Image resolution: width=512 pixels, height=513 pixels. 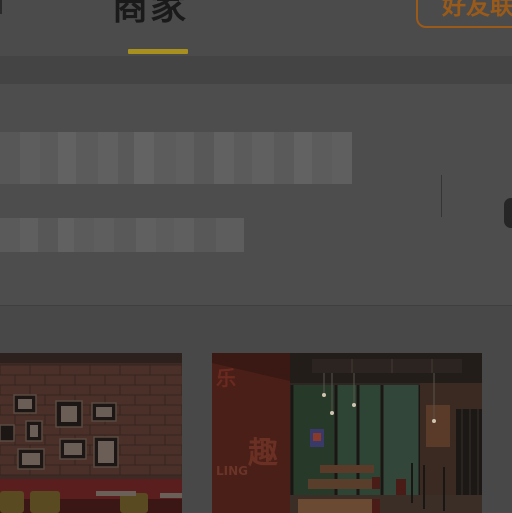 I want to click on svg-text: 趣, so click(x=263, y=453).